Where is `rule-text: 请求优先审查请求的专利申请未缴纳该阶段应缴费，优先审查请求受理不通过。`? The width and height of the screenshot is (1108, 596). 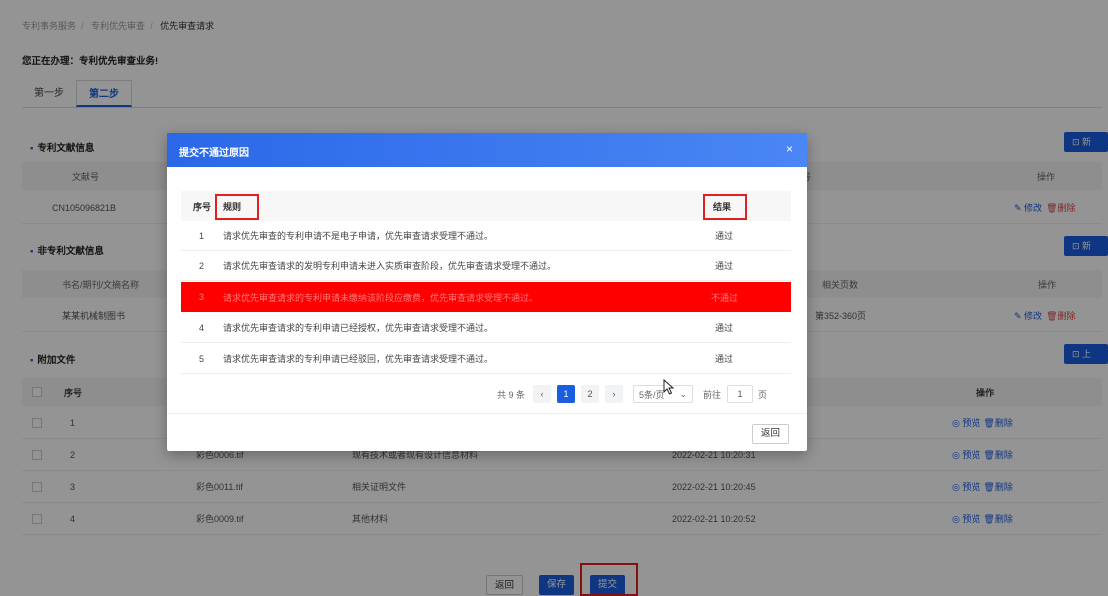 rule-text: 请求优先审查请求的专利申请未缴纳该阶段应缴费，优先审查请求受理不通过。 is located at coordinates (381, 297).